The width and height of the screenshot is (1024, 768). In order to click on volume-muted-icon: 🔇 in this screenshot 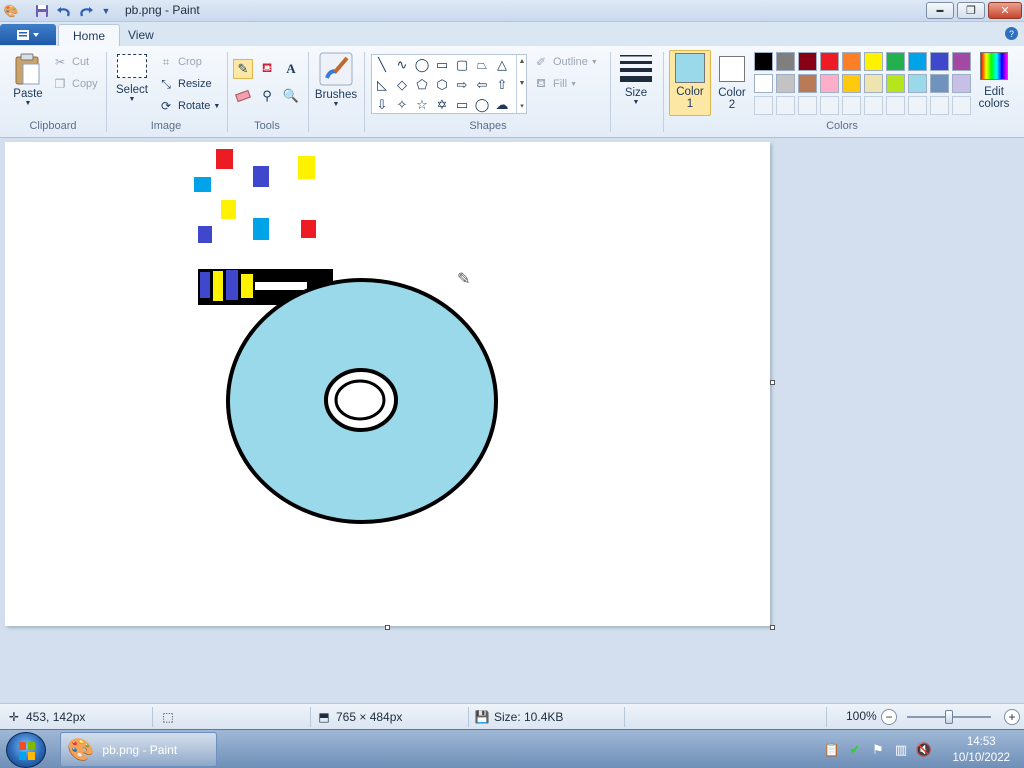, I will do `click(924, 750)`.